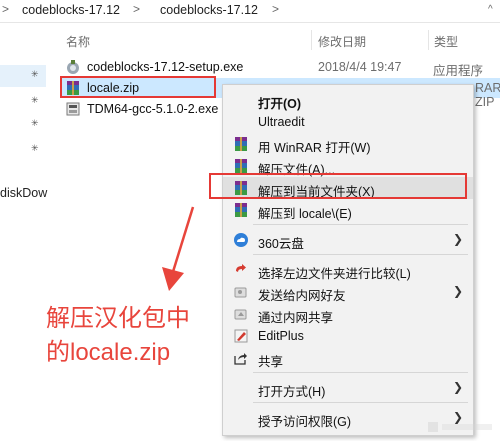 The image size is (500, 441). Describe the element at coordinates (292, 392) in the screenshot. I see `menu-item-label: 打开方式(H)` at that location.